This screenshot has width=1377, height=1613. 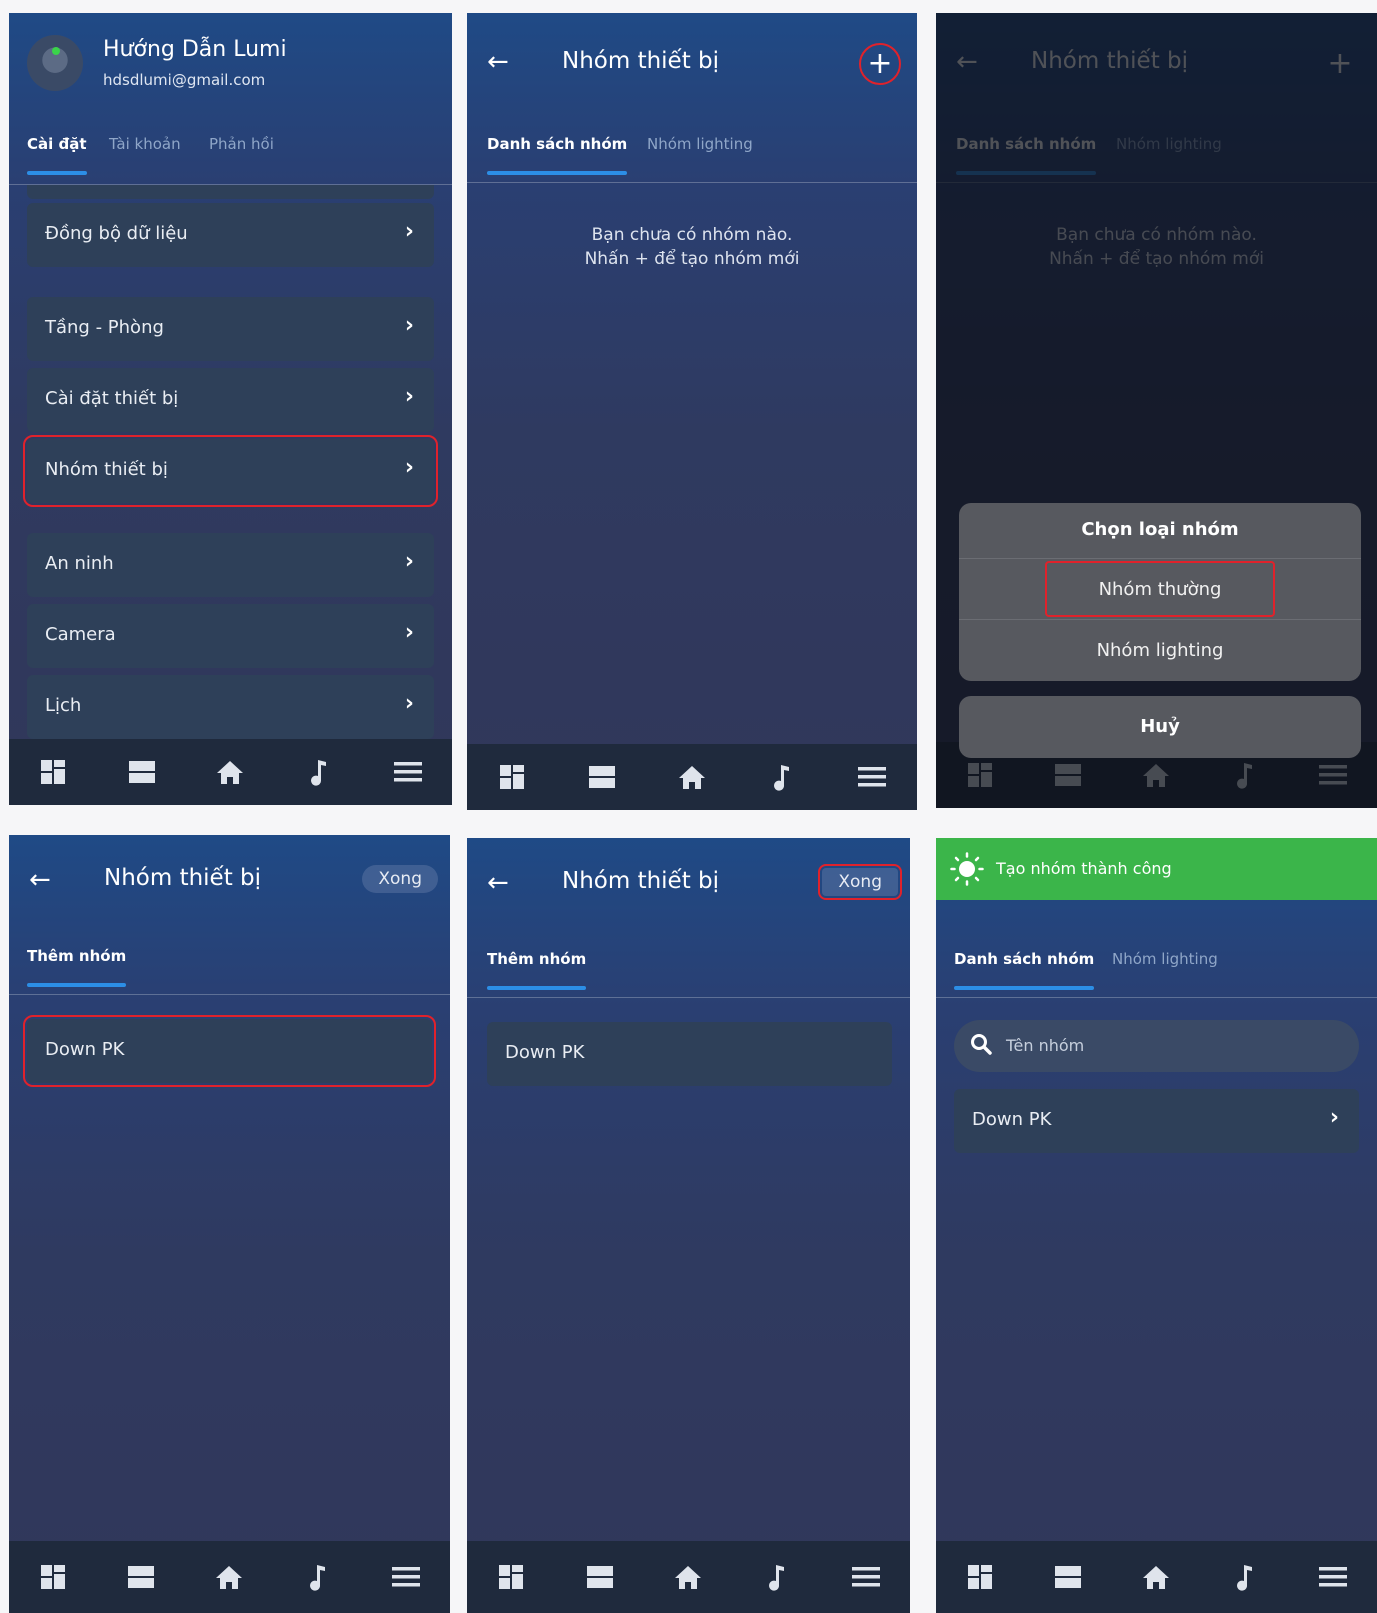 I want to click on option-lighting-group: Nhóm lighting, so click(x=1160, y=650).